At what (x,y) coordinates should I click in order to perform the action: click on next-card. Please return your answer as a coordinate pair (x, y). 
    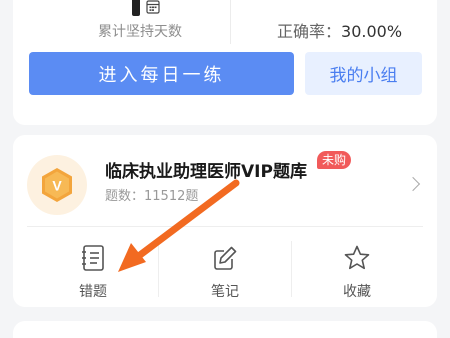
    Looking at the image, I should click on (225, 329).